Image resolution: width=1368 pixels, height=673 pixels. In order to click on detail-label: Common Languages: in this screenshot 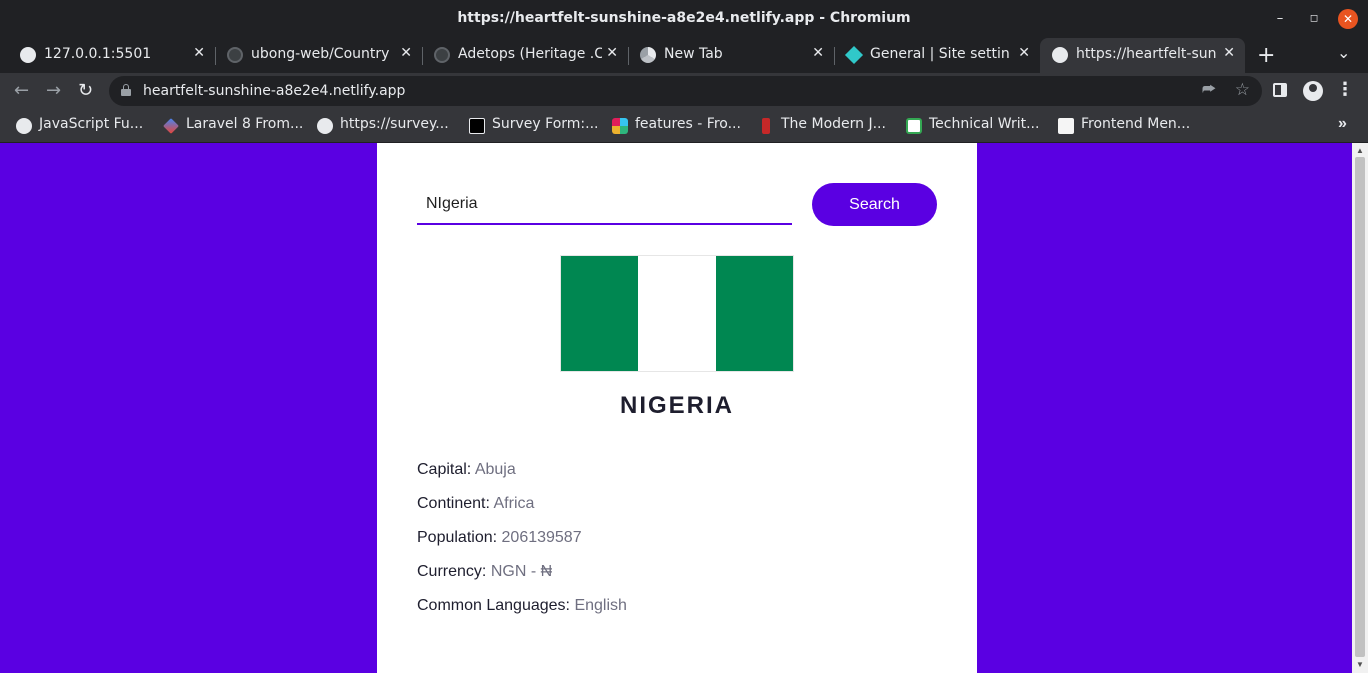, I will do `click(493, 605)`.